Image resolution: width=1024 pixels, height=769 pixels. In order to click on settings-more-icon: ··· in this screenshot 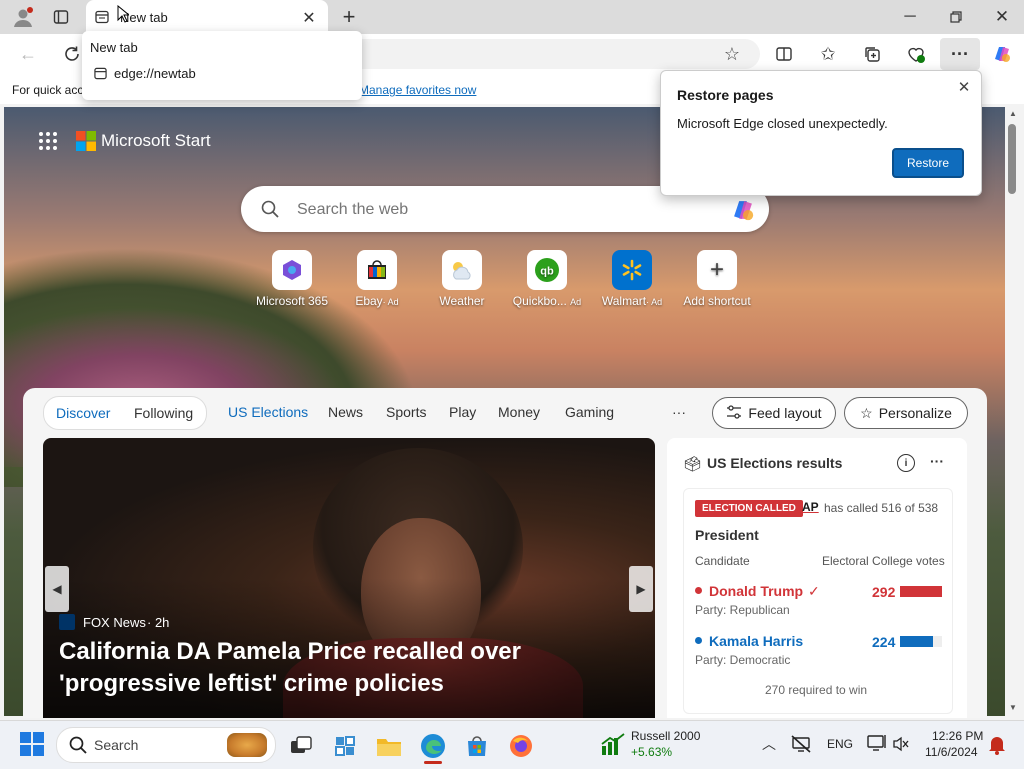, I will do `click(960, 54)`.